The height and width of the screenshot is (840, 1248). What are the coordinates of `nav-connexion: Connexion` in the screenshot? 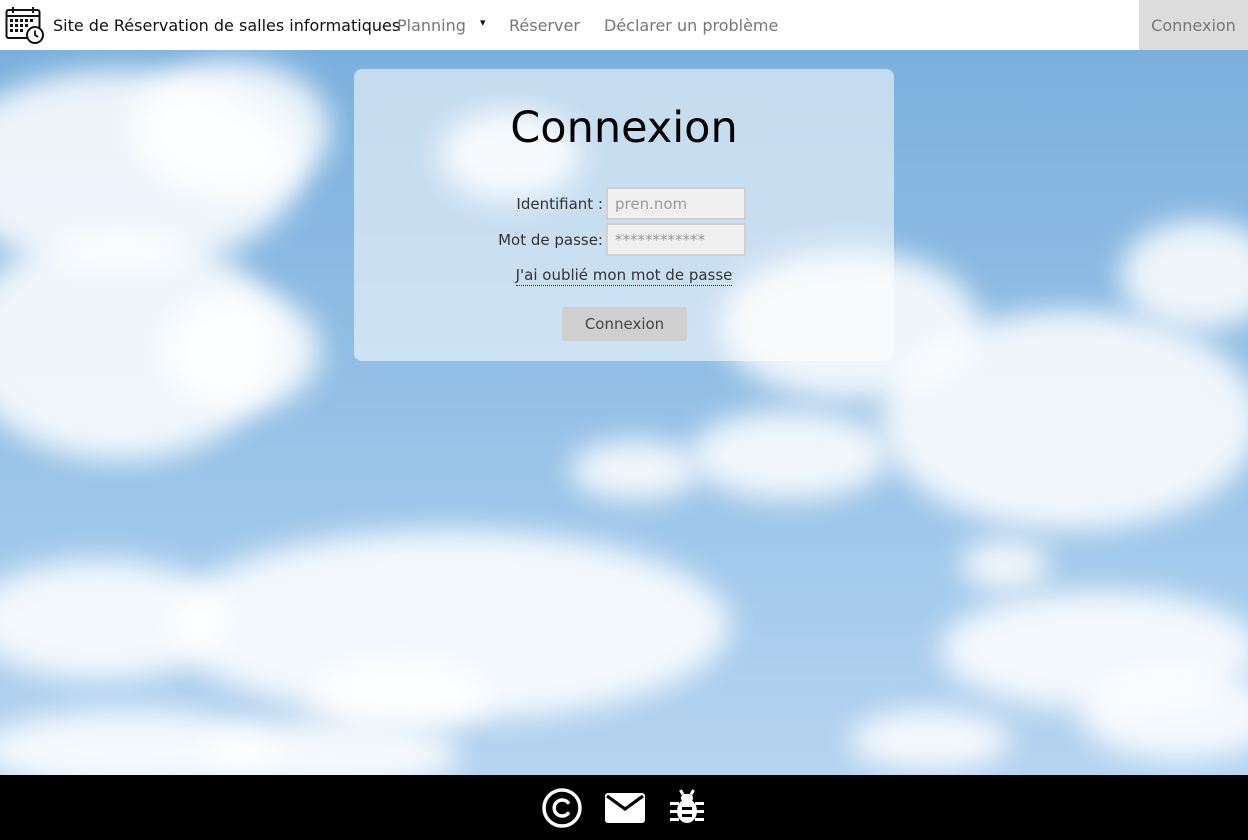 It's located at (1193, 25).